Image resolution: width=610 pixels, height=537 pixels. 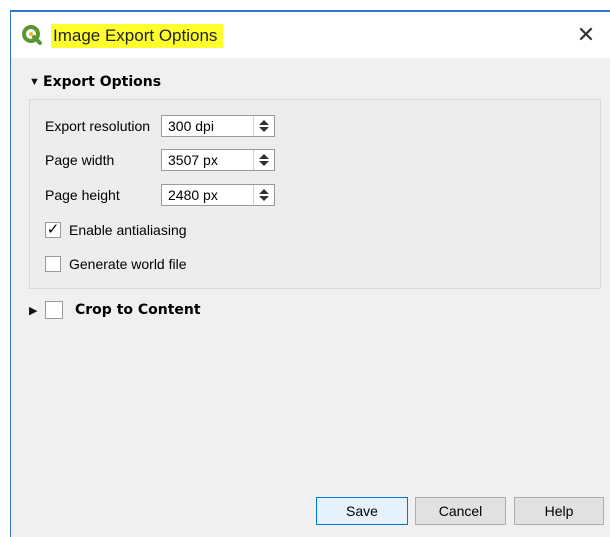 I want to click on title-bar: Image Export Options ✕, so click(x=310, y=35).